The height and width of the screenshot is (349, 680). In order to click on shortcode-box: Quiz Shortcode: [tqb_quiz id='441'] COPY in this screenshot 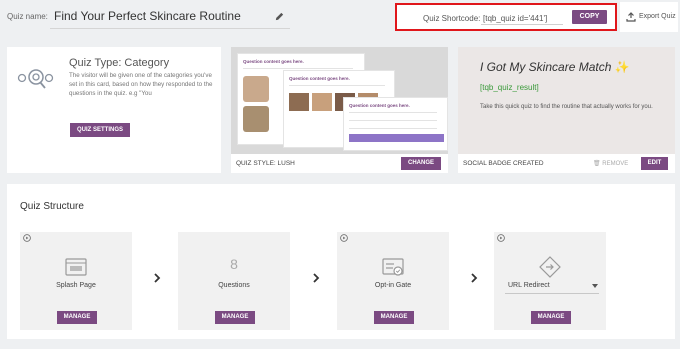, I will do `click(506, 17)`.